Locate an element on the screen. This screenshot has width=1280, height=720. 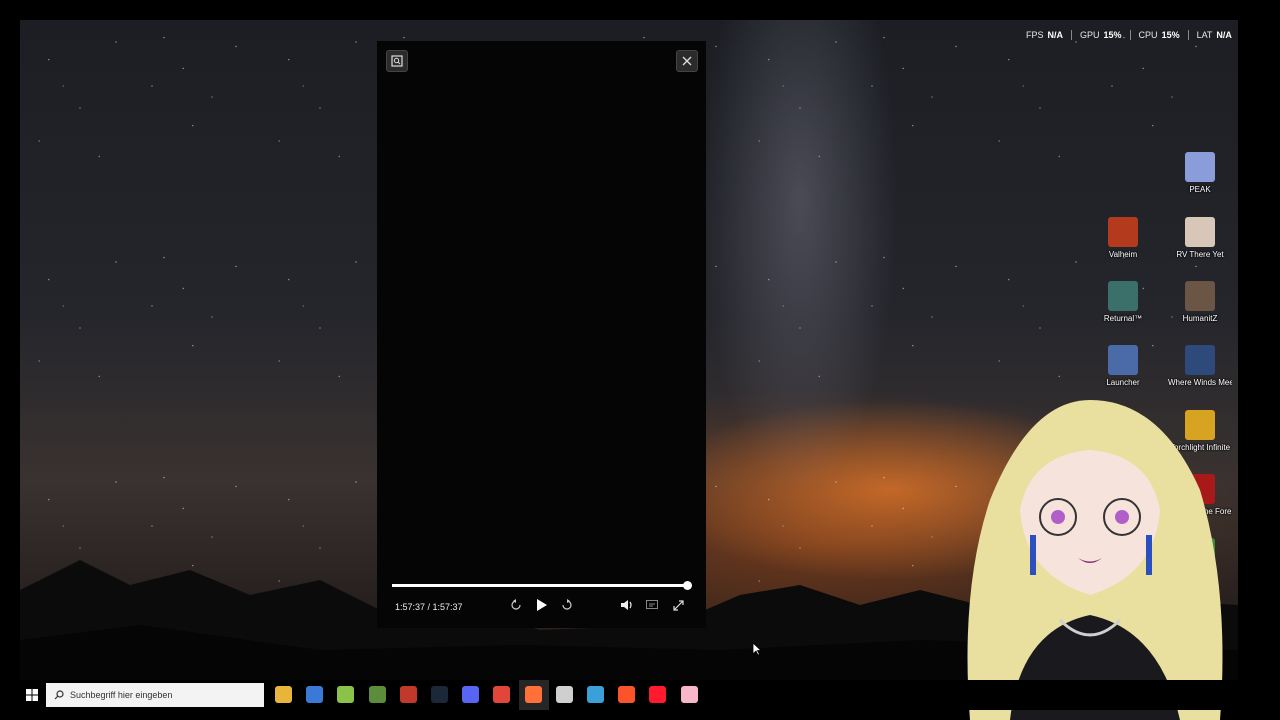
desktop-icon: HumanitZ is located at coordinates (1200, 302).